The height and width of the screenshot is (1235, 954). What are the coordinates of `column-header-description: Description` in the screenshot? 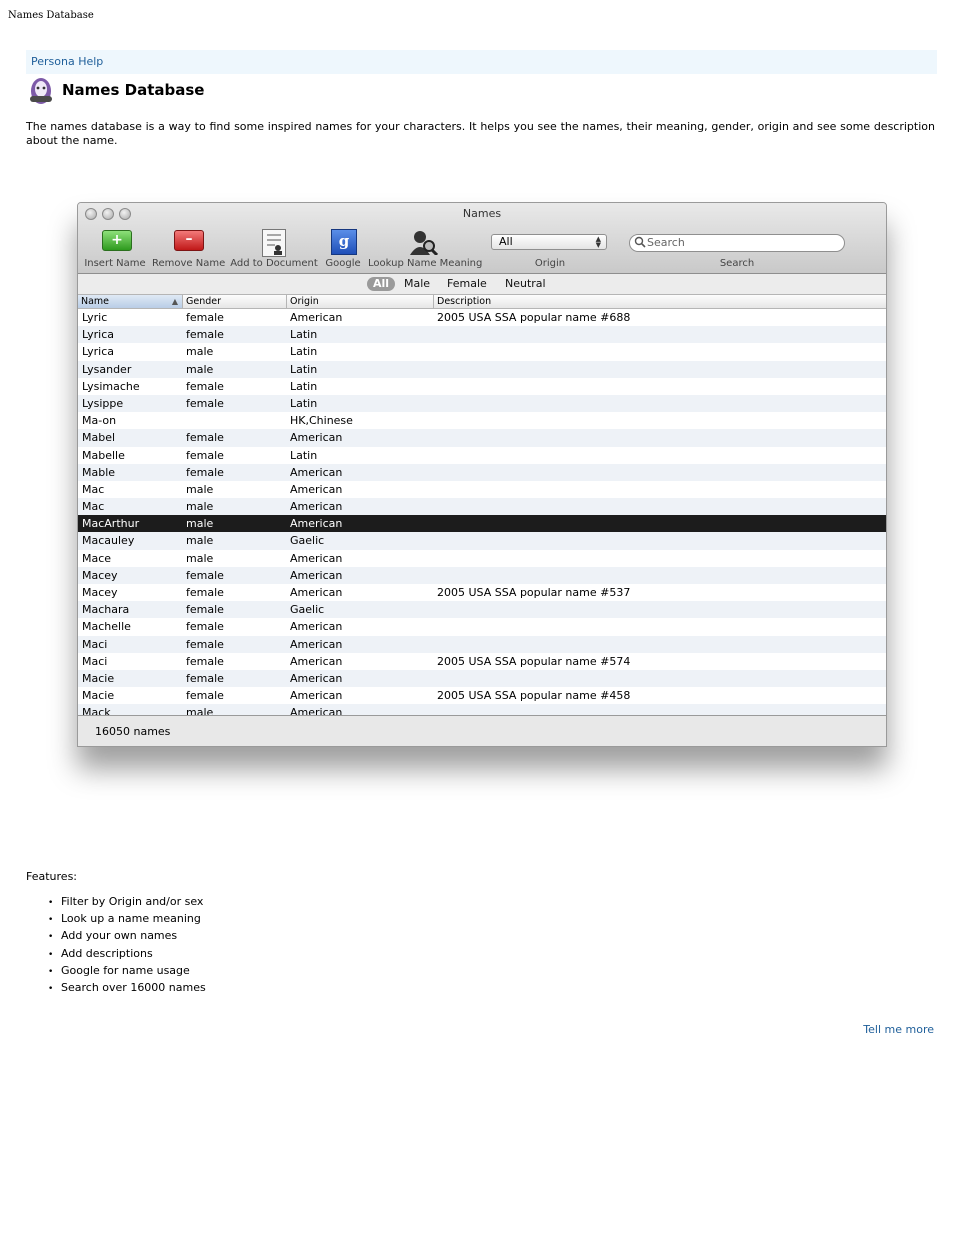 It's located at (660, 301).